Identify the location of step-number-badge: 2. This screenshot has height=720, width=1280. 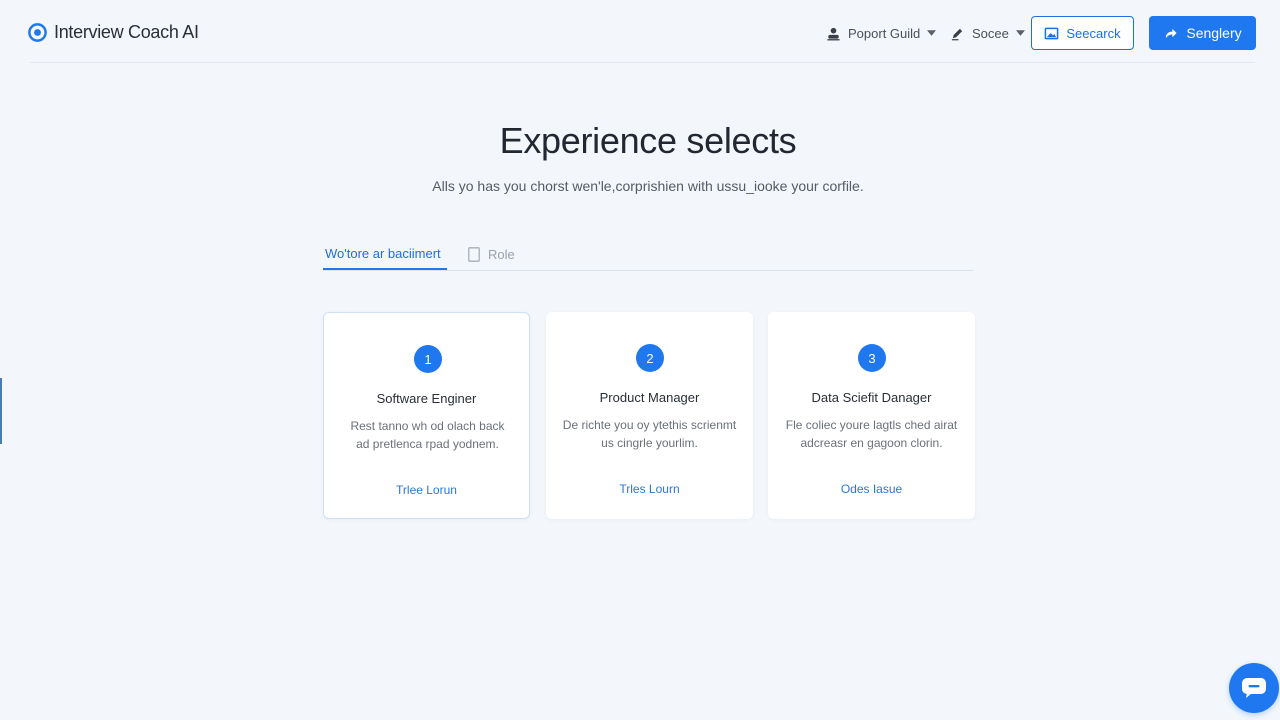
(650, 358).